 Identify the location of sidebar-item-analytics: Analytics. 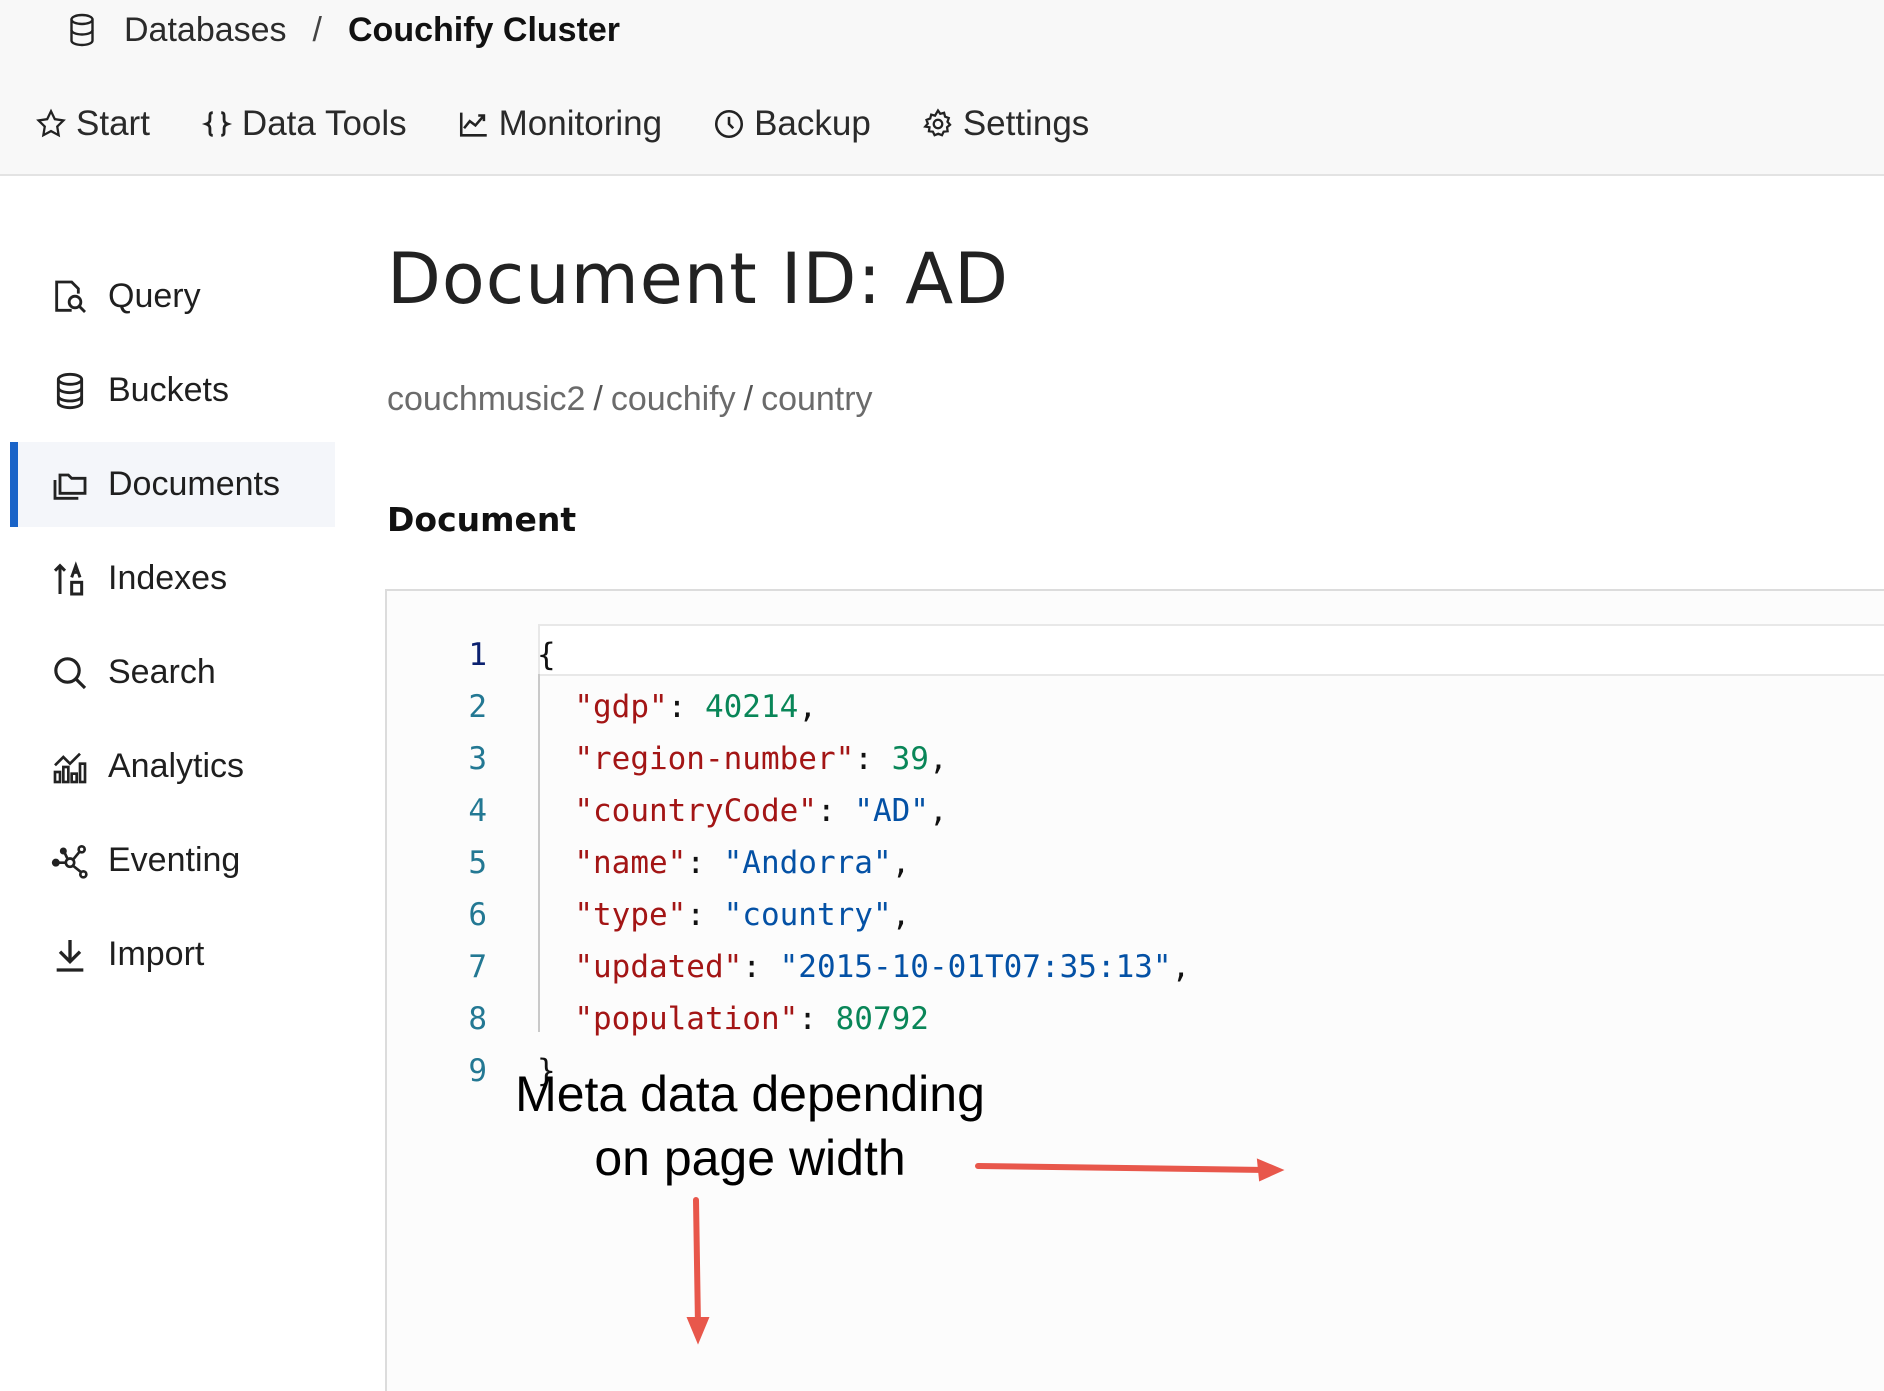
(172, 766).